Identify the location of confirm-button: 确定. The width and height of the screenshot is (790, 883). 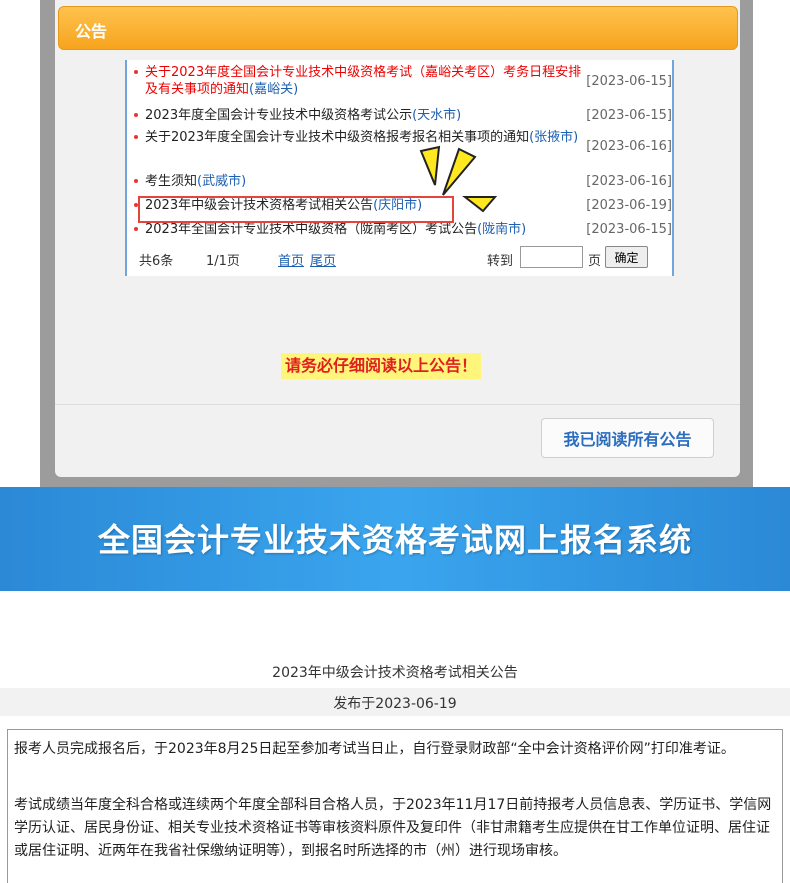
(626, 257).